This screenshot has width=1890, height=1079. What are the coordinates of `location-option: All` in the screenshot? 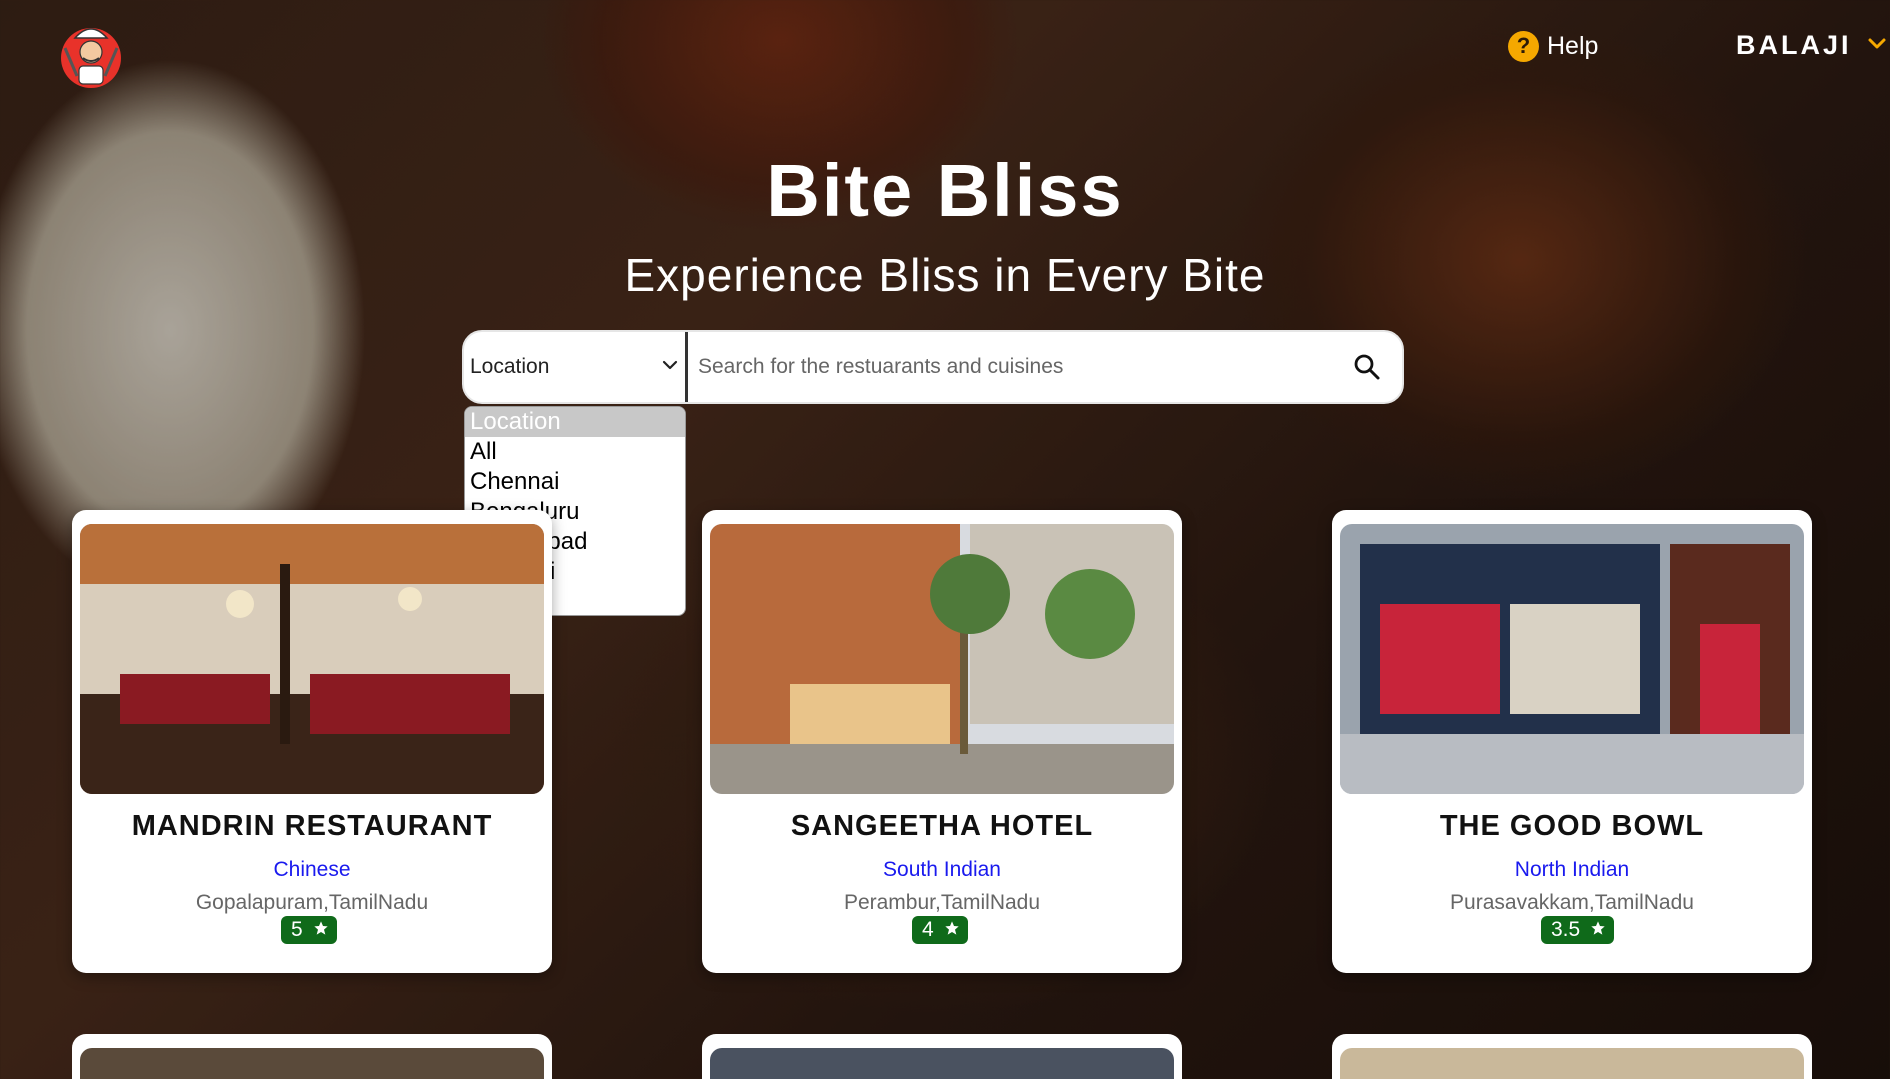 It's located at (575, 452).